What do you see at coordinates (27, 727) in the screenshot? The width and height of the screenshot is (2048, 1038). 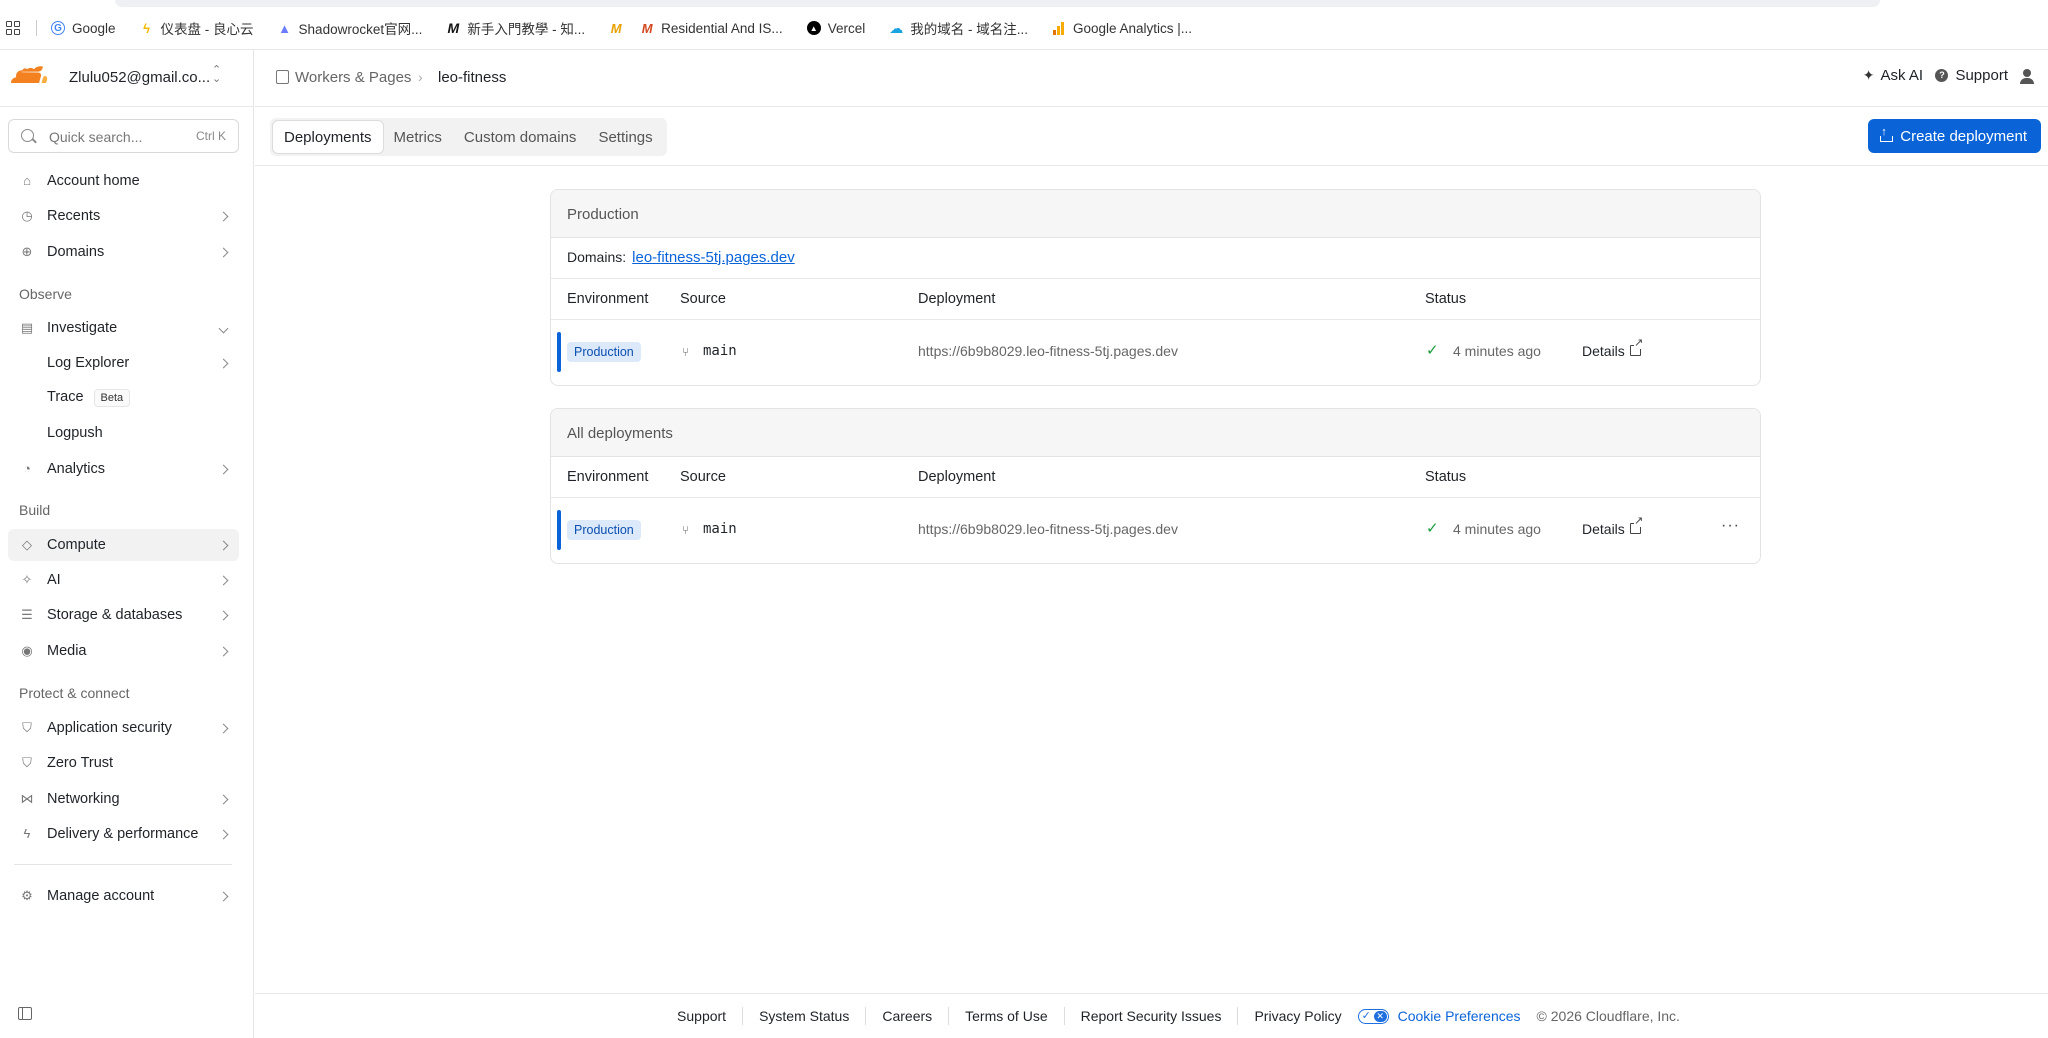 I see `shield-icon: ⛉` at bounding box center [27, 727].